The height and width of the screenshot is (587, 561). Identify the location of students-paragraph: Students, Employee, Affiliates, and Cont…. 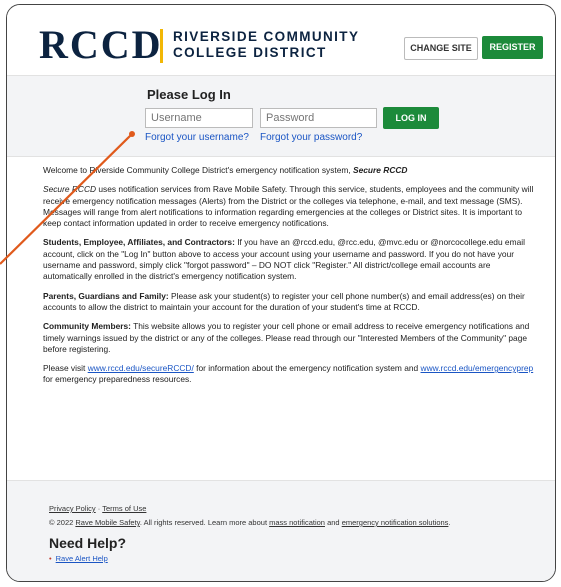
(284, 259).